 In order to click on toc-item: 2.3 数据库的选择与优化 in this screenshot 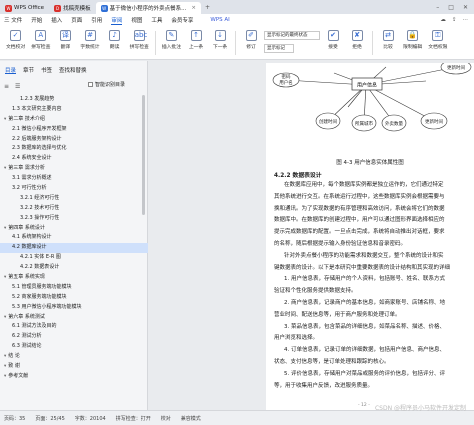, I will do `click(74, 149)`.